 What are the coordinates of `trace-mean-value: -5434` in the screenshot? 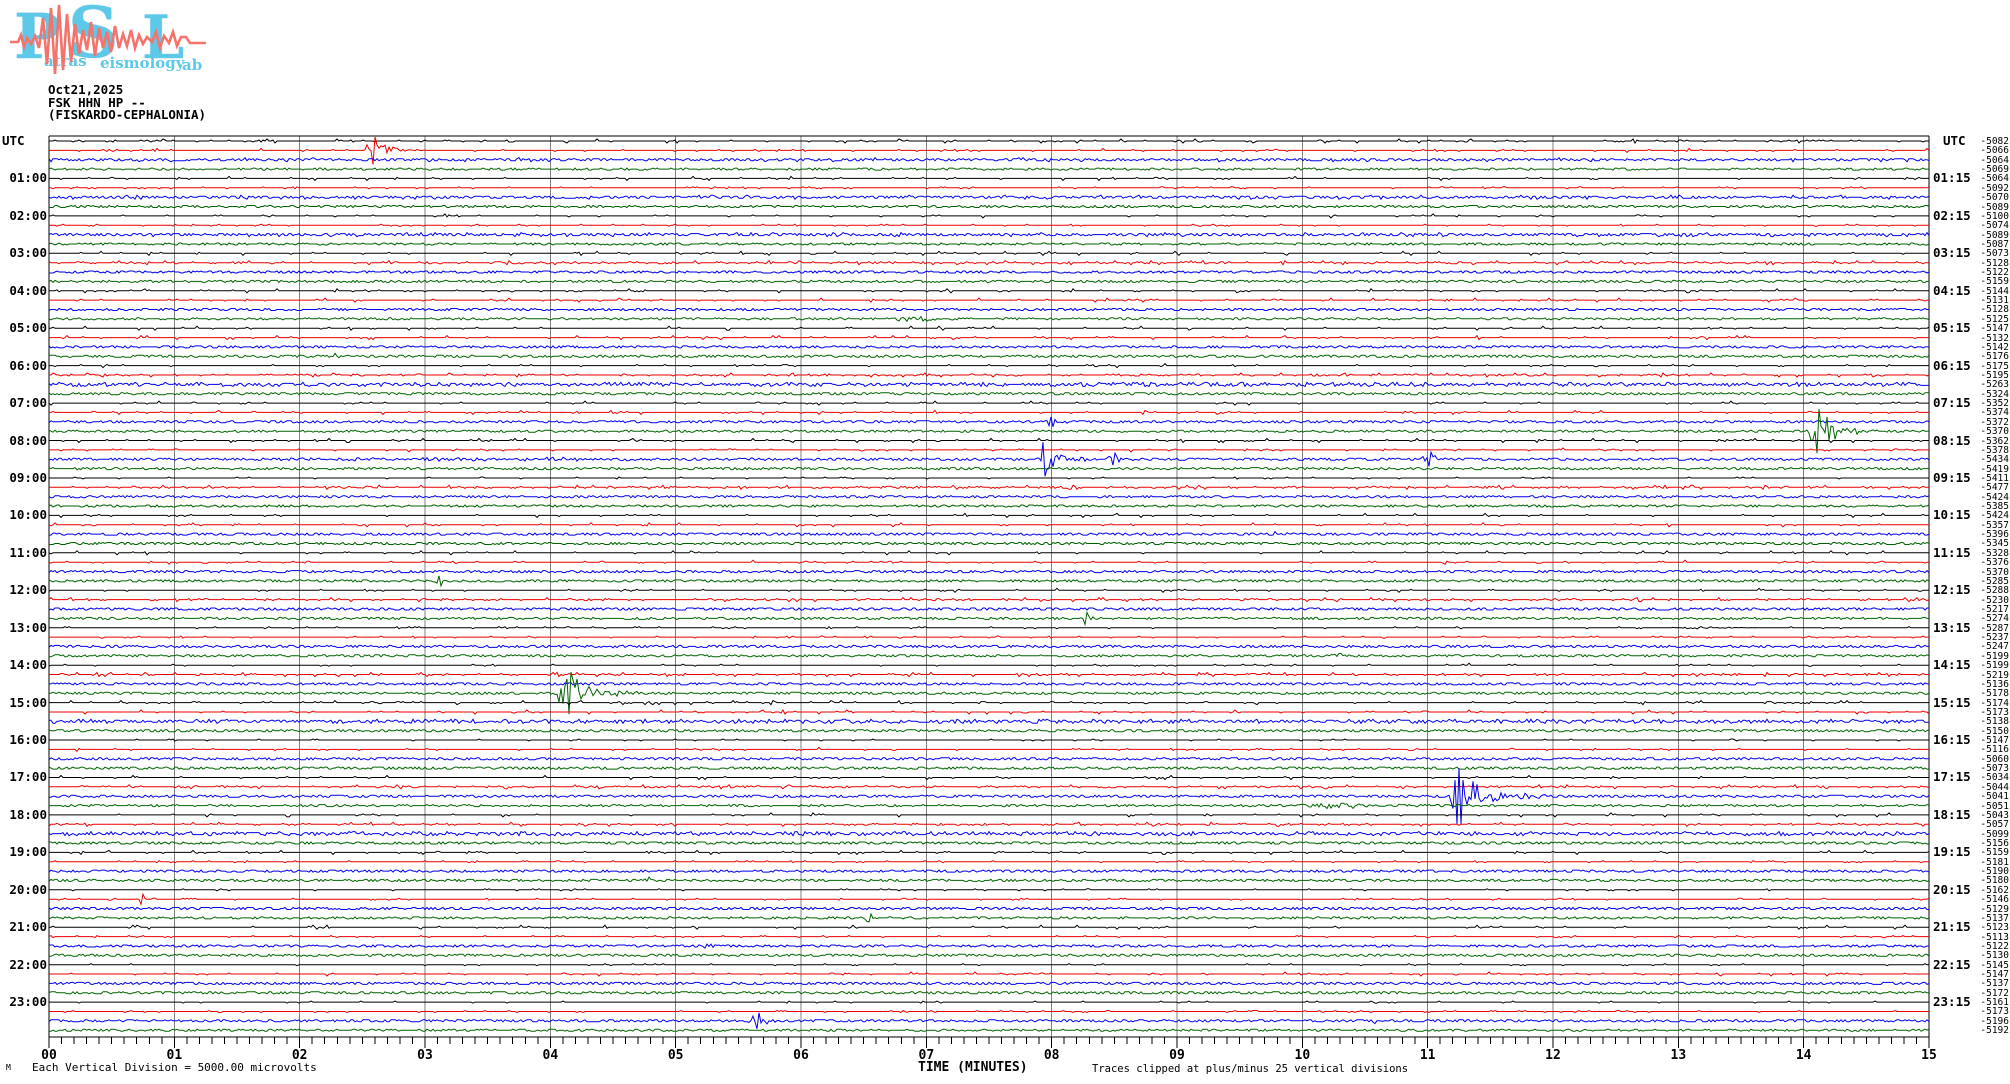 It's located at (1994, 460).